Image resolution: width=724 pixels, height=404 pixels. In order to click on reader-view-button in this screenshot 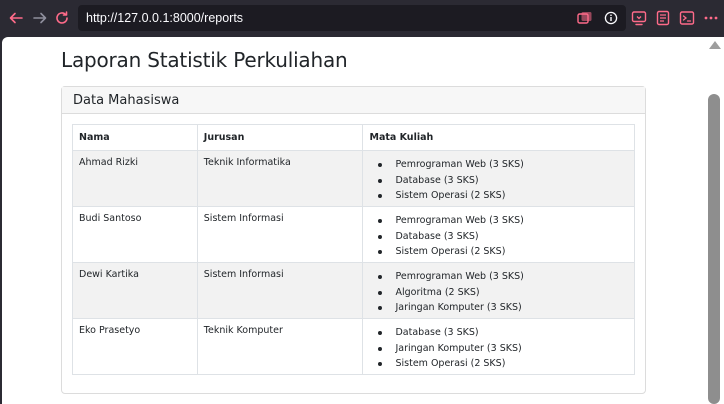, I will do `click(663, 18)`.